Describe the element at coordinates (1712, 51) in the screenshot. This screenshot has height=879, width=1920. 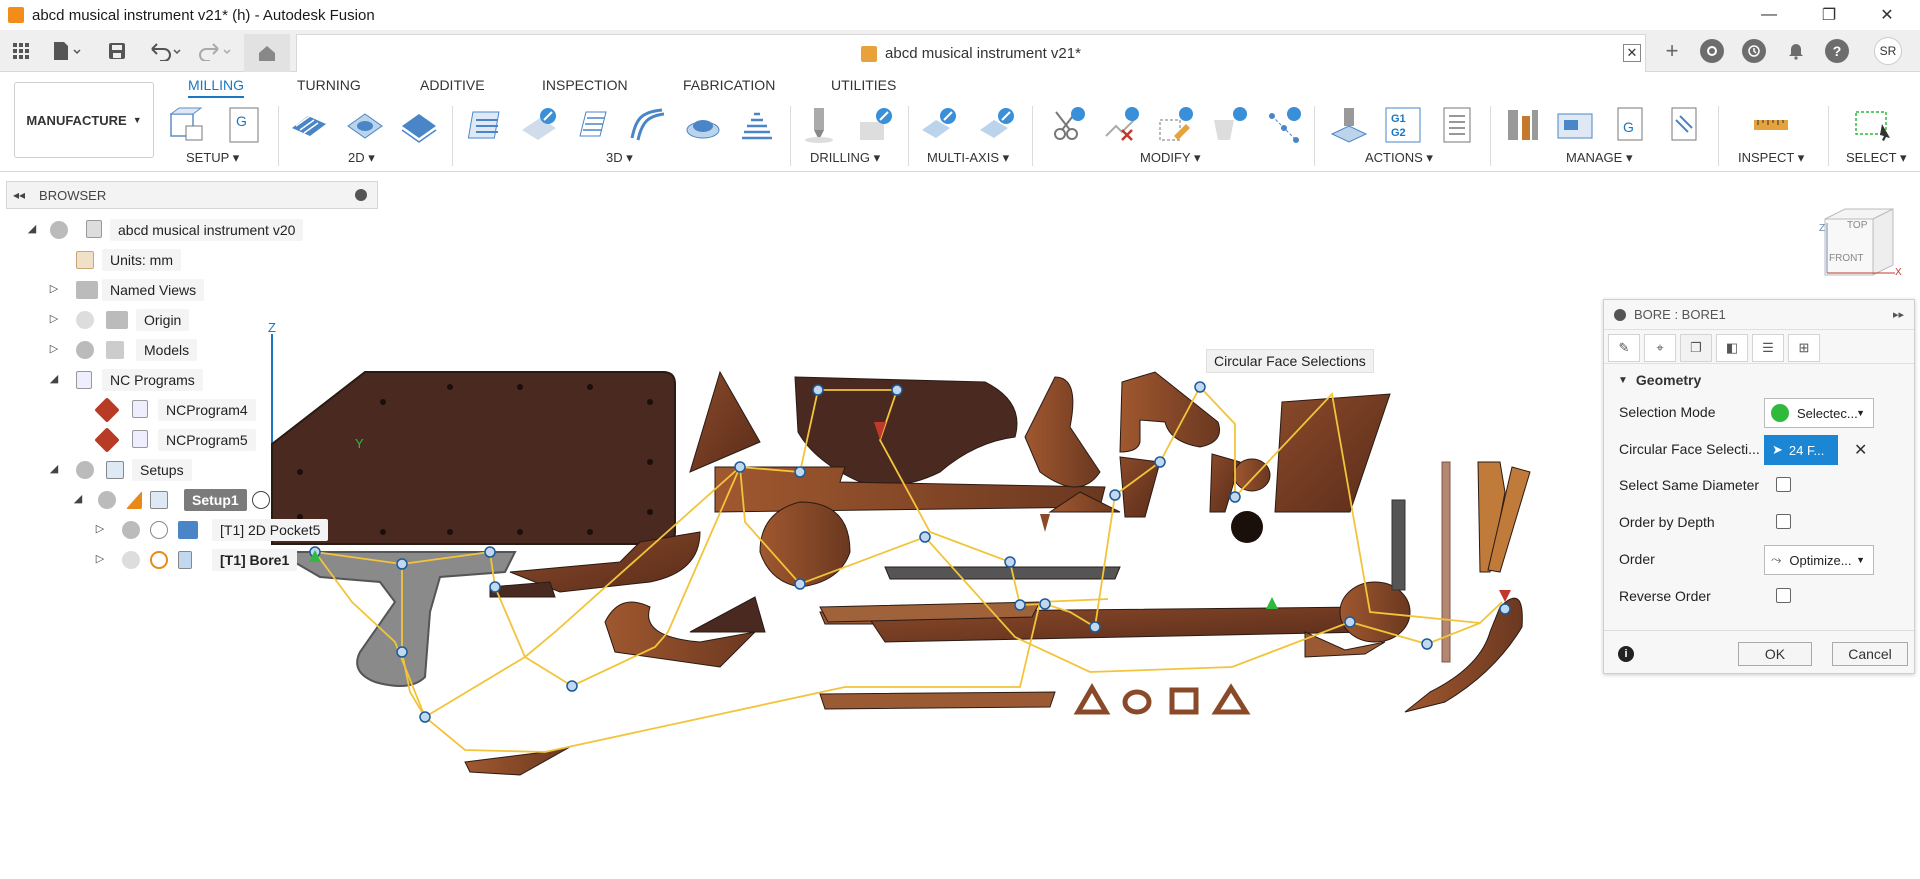
I see `extensions-icon` at that location.